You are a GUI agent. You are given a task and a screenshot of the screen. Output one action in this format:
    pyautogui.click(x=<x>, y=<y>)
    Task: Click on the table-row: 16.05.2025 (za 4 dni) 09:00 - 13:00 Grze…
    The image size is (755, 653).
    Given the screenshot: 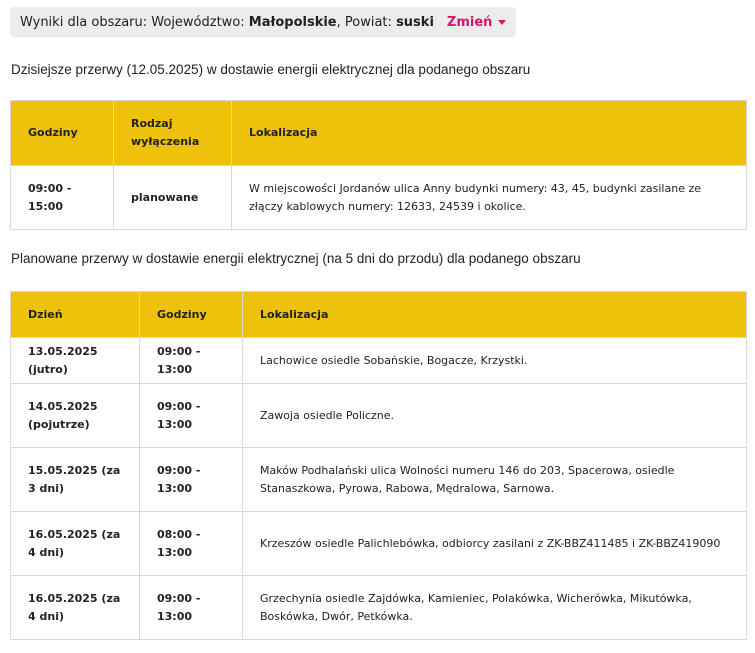 What is the action you would take?
    pyautogui.click(x=378, y=607)
    